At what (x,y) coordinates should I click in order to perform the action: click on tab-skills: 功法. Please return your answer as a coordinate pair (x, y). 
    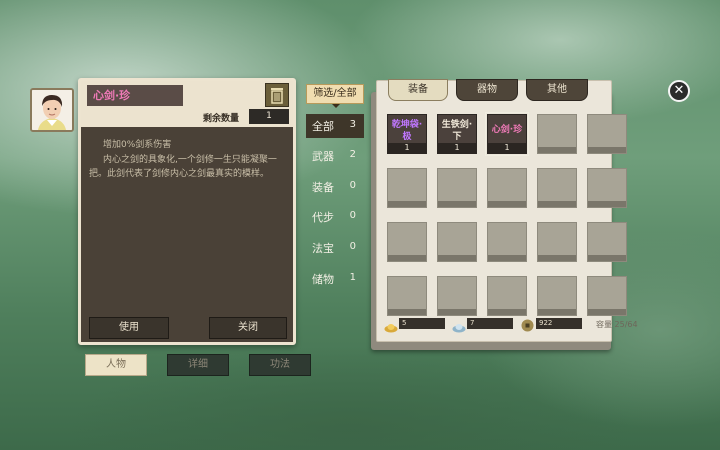
    Looking at the image, I should click on (280, 365).